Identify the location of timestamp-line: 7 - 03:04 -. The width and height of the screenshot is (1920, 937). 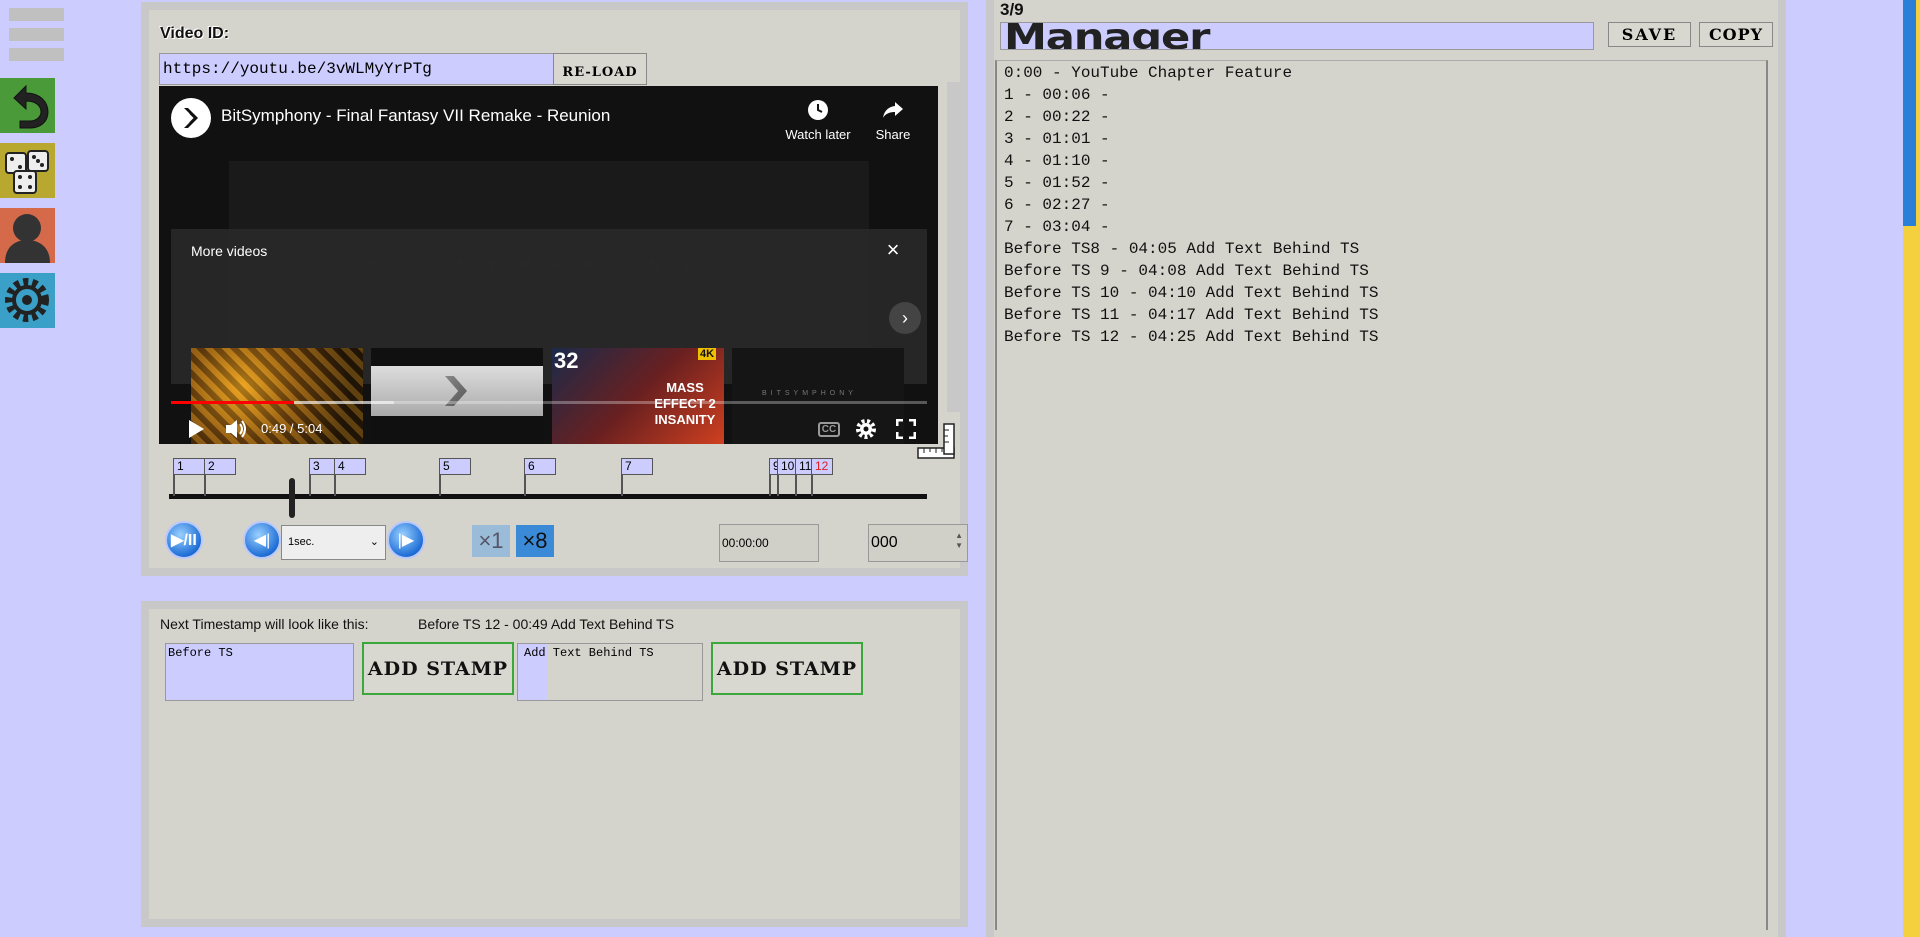
(1057, 227).